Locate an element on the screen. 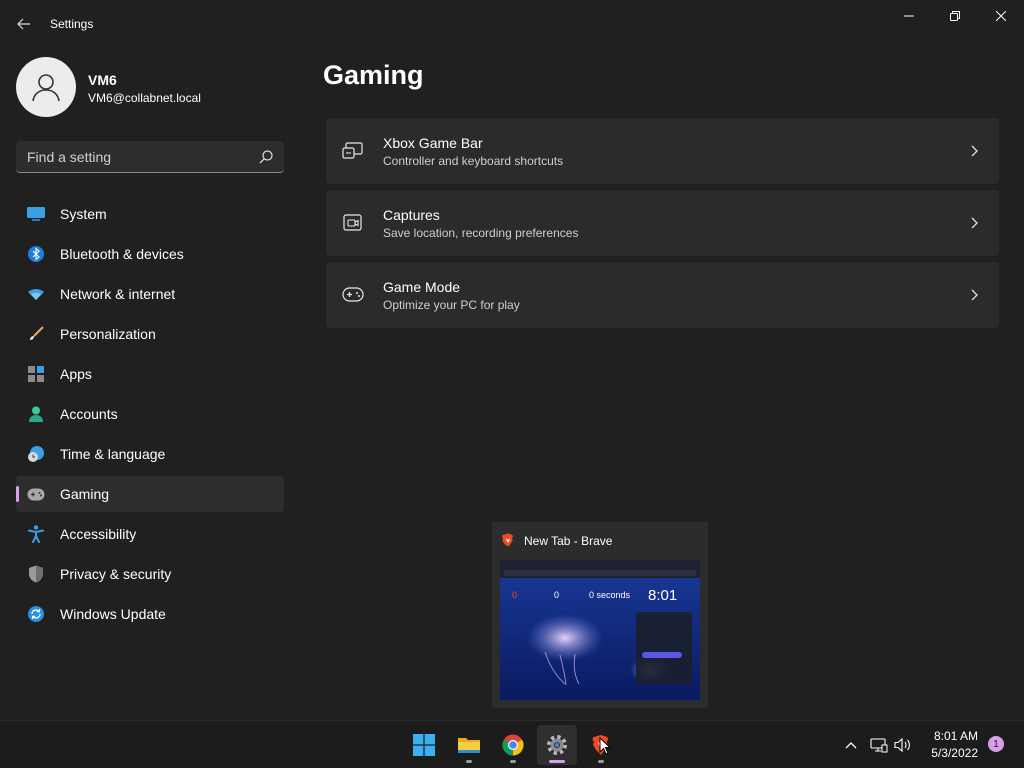 This screenshot has height=768, width=1024. user-name: VM6 is located at coordinates (102, 80).